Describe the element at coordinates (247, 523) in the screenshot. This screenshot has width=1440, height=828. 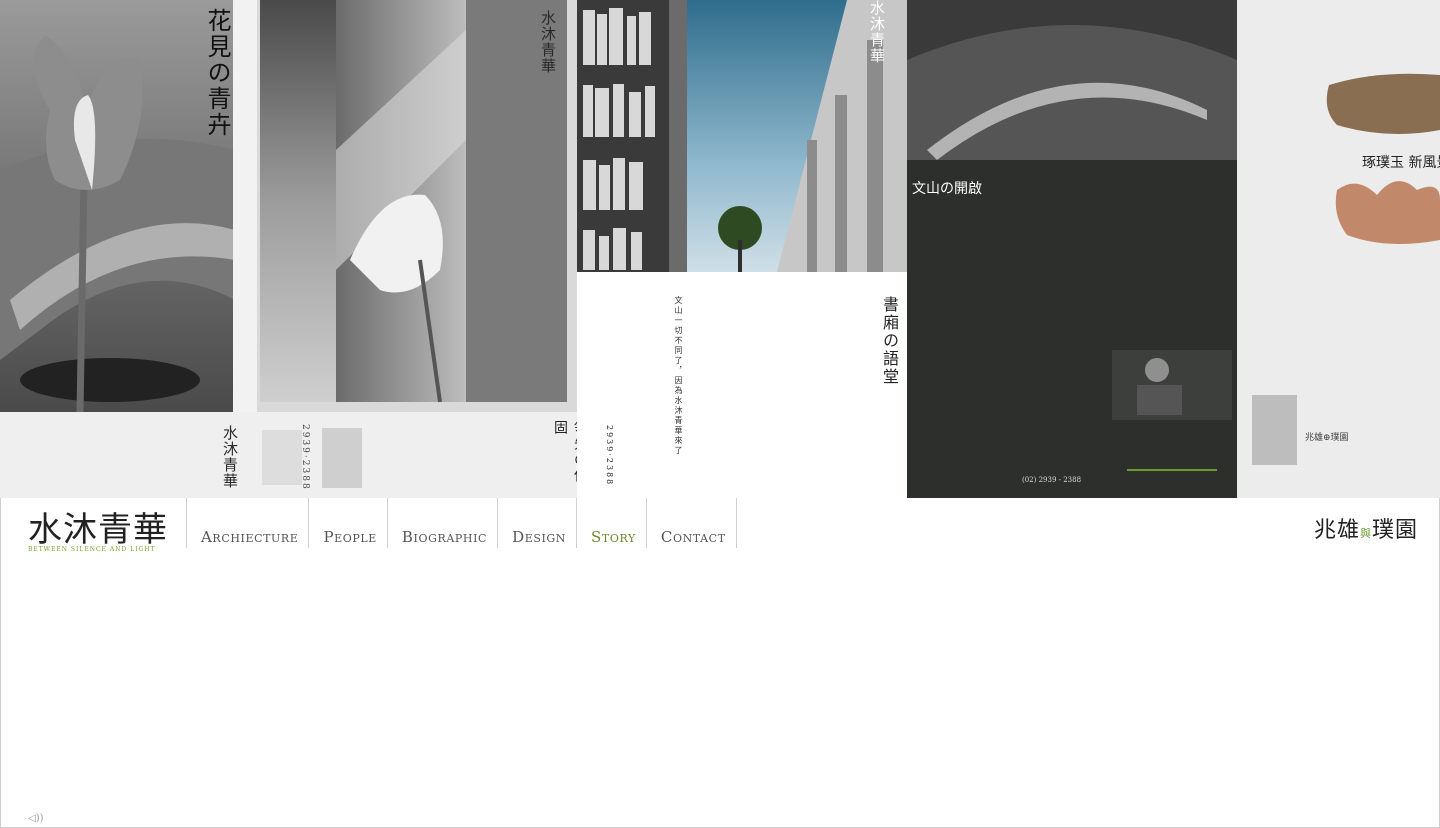
I see `nav-archiecture: Archiecture` at that location.